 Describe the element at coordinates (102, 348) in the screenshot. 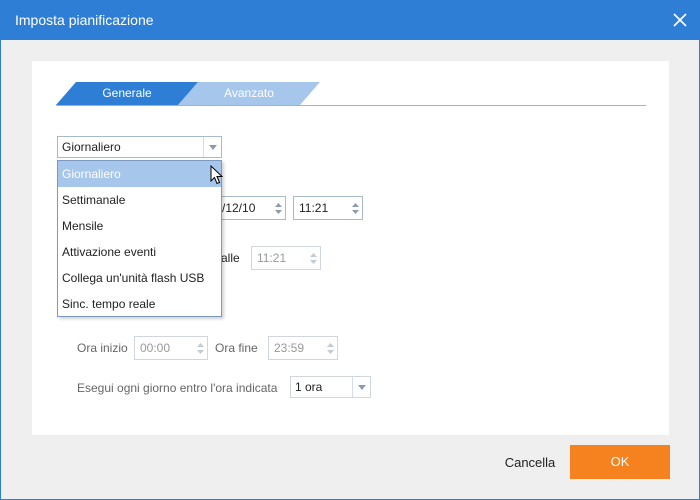

I see `start-time-label: Ora inizio` at that location.